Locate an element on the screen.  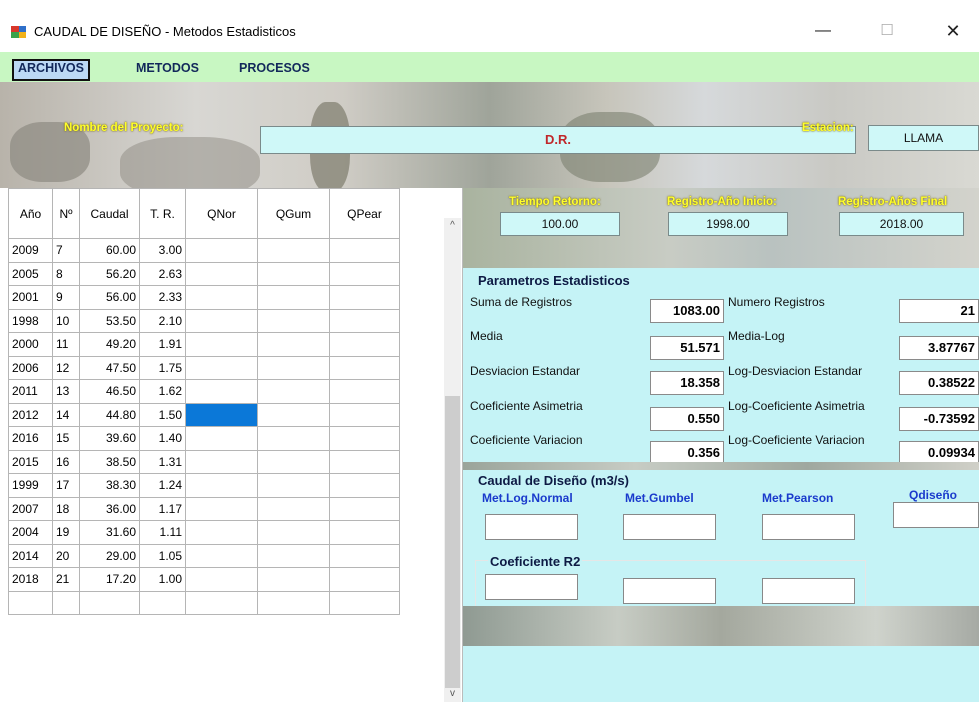
cell-ano: 2009 is located at coordinates (30, 250).